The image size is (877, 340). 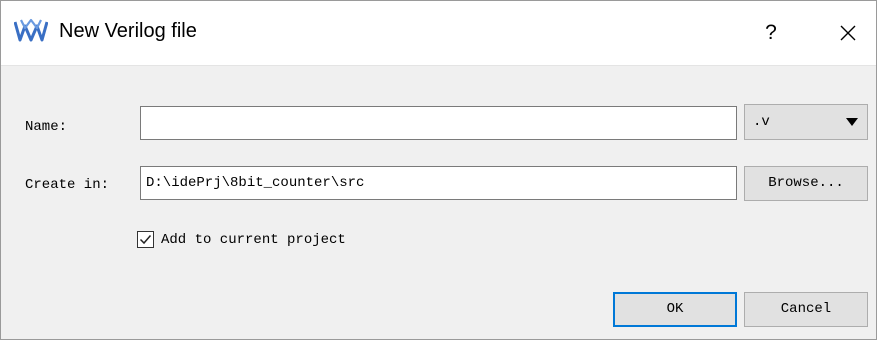 What do you see at coordinates (128, 31) in the screenshot?
I see `dialog-title: New Verilog file` at bounding box center [128, 31].